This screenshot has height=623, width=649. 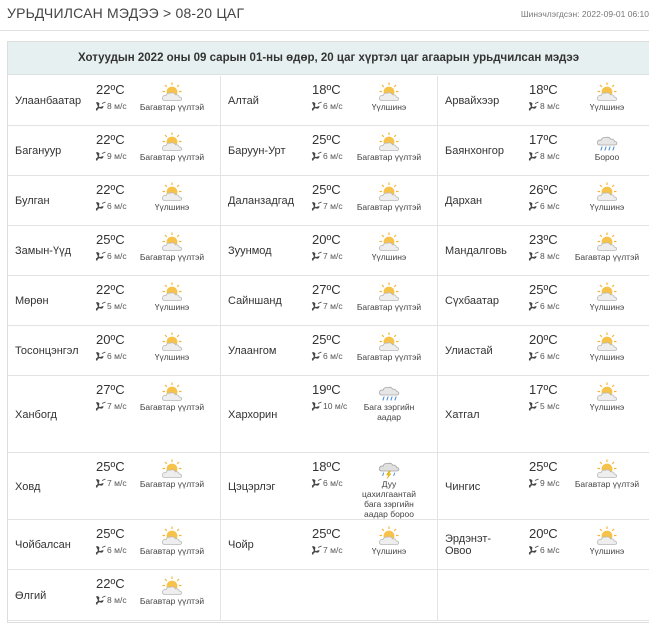 What do you see at coordinates (536, 239) in the screenshot?
I see `temperature-value: 23` at bounding box center [536, 239].